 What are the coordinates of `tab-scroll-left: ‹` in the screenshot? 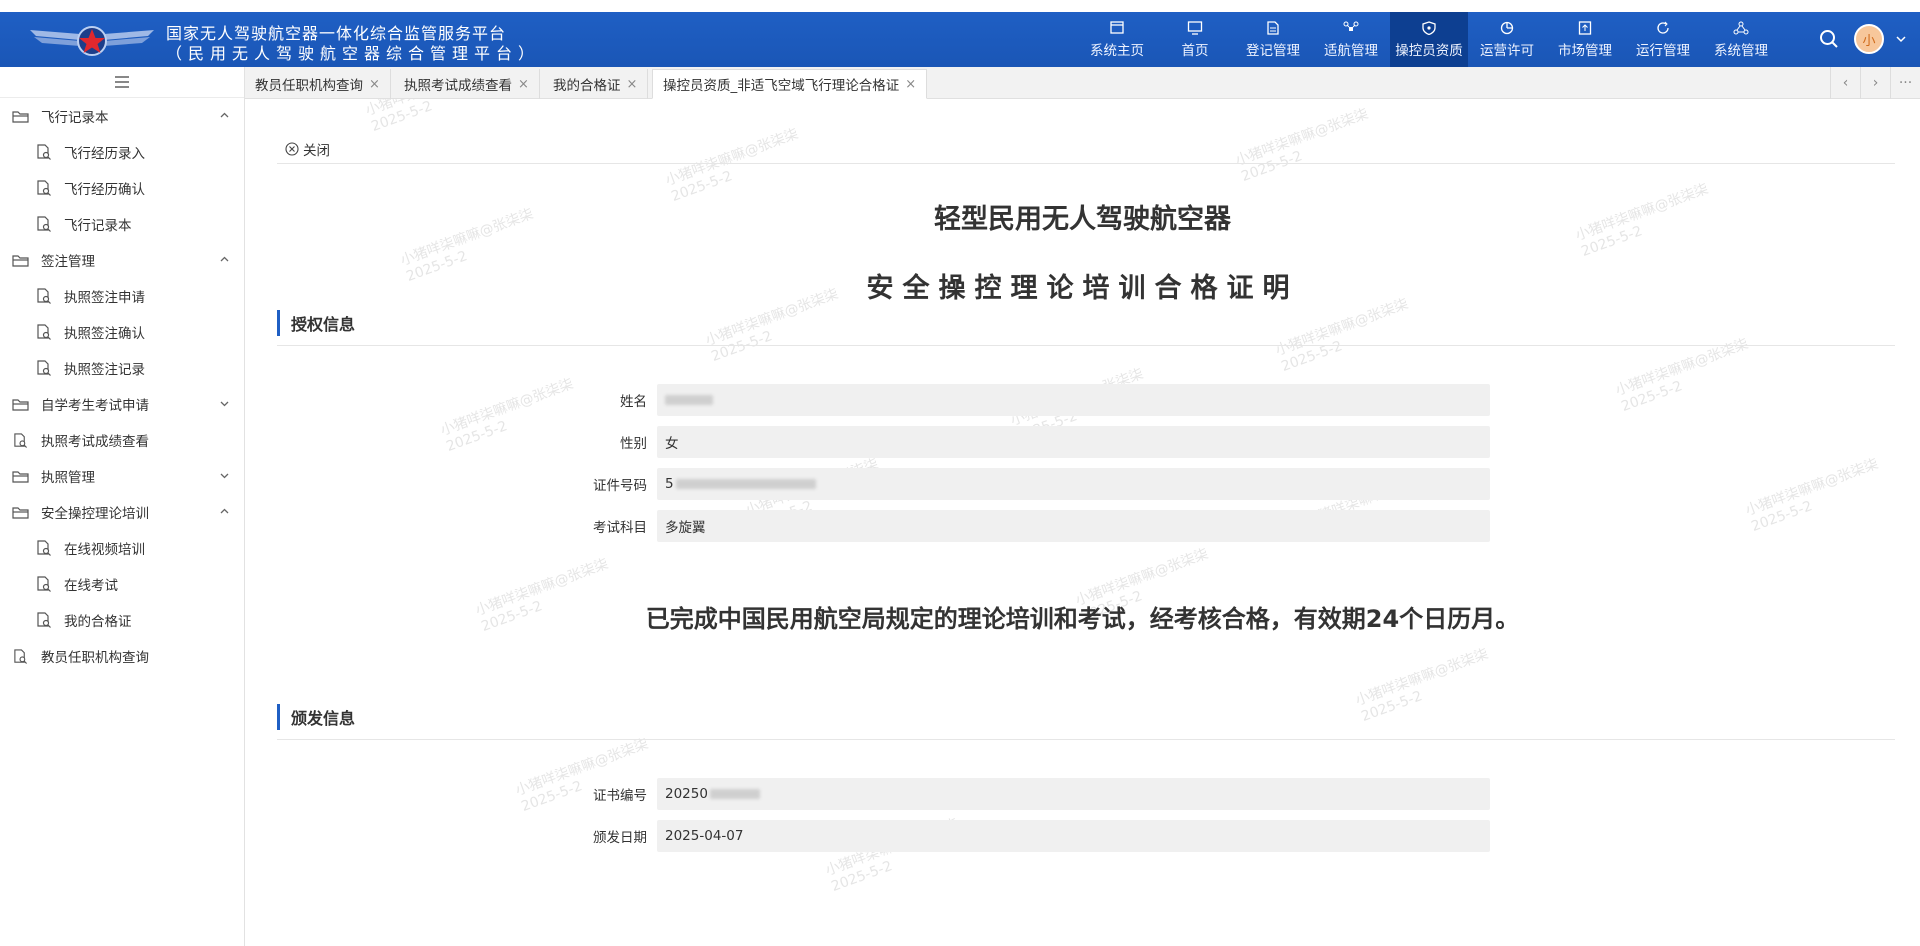 It's located at (1845, 83).